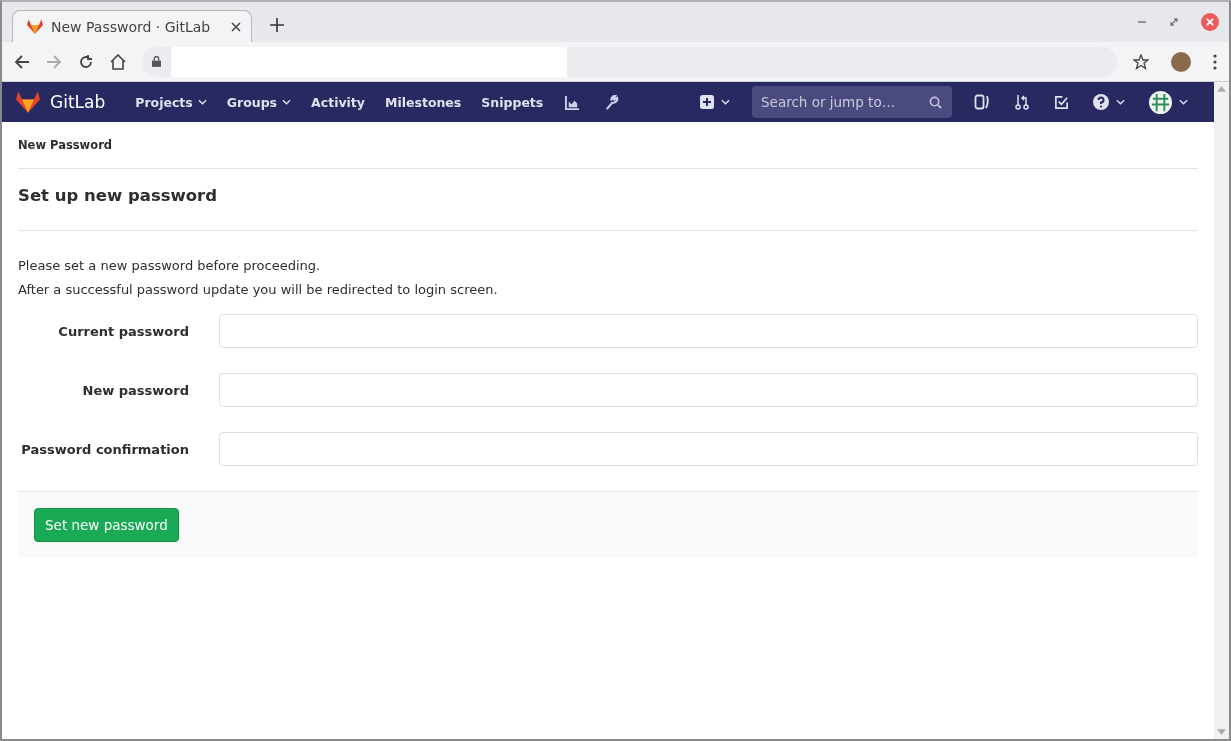 This screenshot has height=741, width=1231. What do you see at coordinates (1215, 61) in the screenshot?
I see `kebab-menu-icon` at bounding box center [1215, 61].